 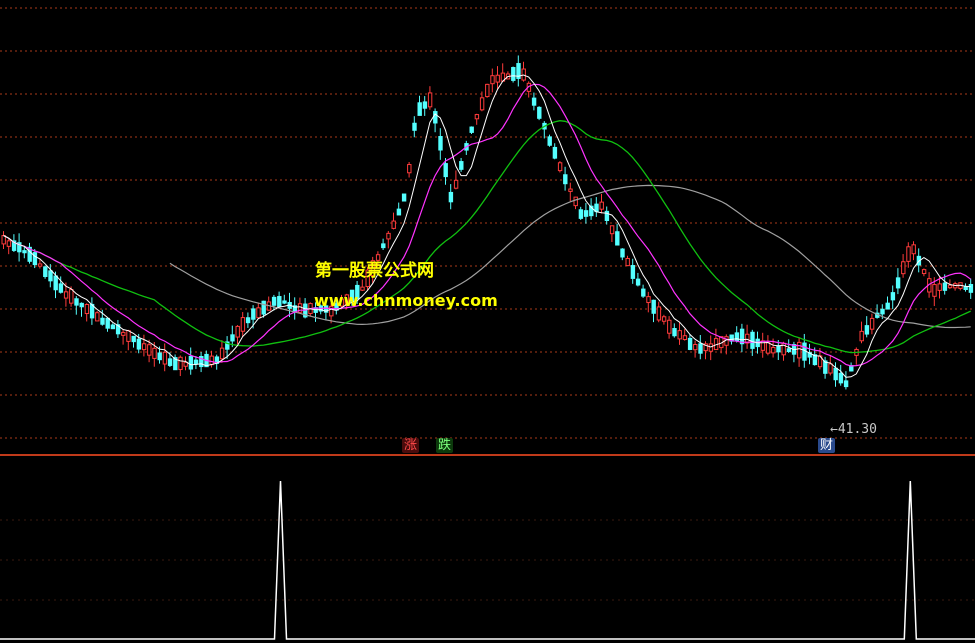 What do you see at coordinates (411, 445) in the screenshot?
I see `up-marker: 涨` at bounding box center [411, 445].